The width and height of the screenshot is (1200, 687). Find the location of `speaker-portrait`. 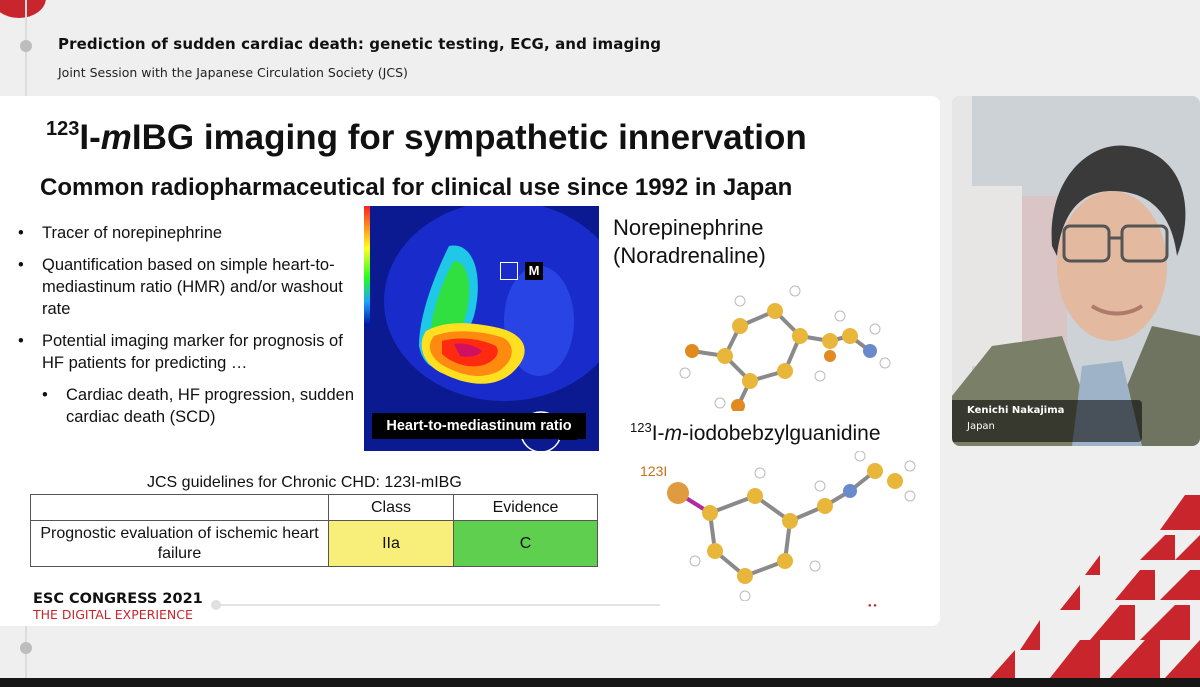

speaker-portrait is located at coordinates (1076, 271).